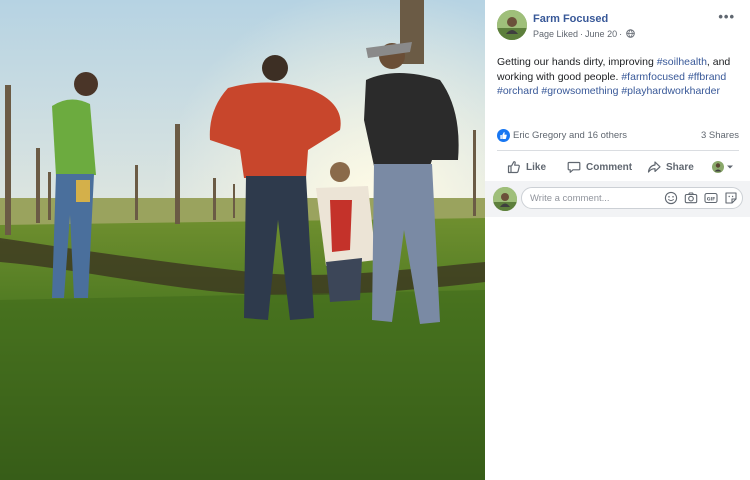 The image size is (750, 480). Describe the element at coordinates (682, 62) in the screenshot. I see `hashtag-link: #soilhealth` at that location.